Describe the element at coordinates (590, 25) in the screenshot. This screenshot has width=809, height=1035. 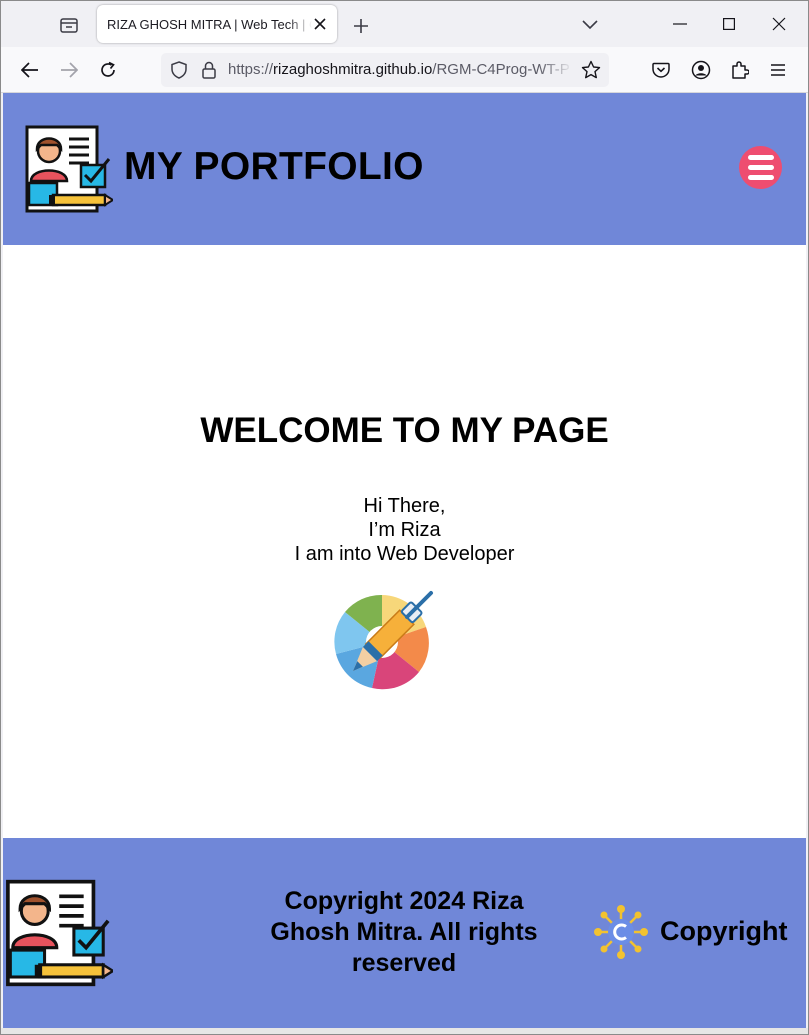
I see `chevron-down-icon` at that location.